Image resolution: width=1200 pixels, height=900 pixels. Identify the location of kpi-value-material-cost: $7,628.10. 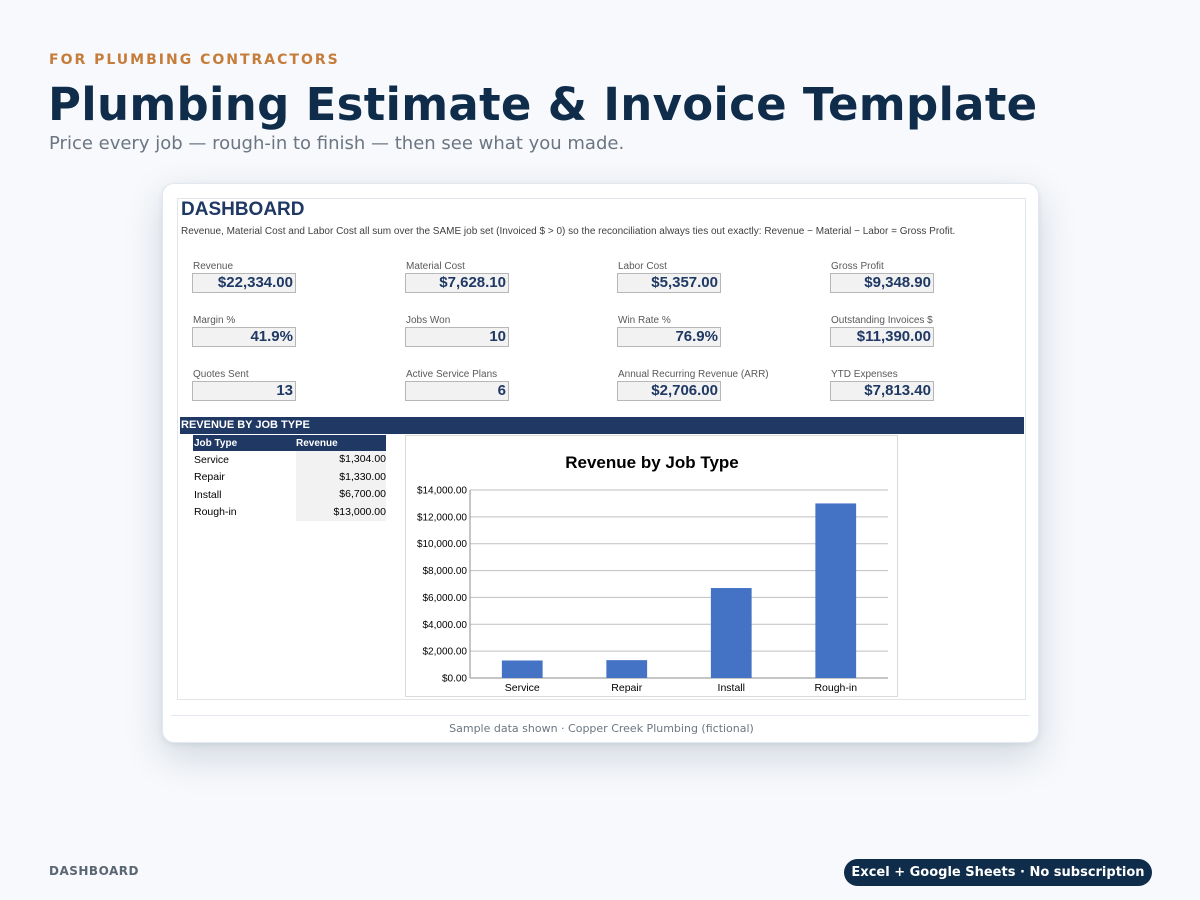
(457, 283).